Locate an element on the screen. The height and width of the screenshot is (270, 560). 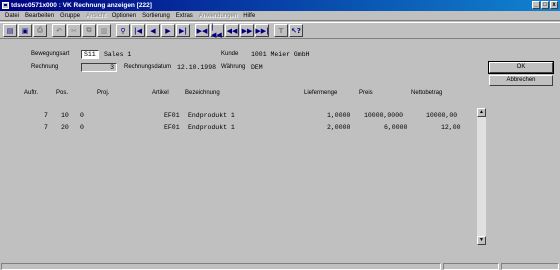
bewegungsart-description: Sales 1 is located at coordinates (118, 54).